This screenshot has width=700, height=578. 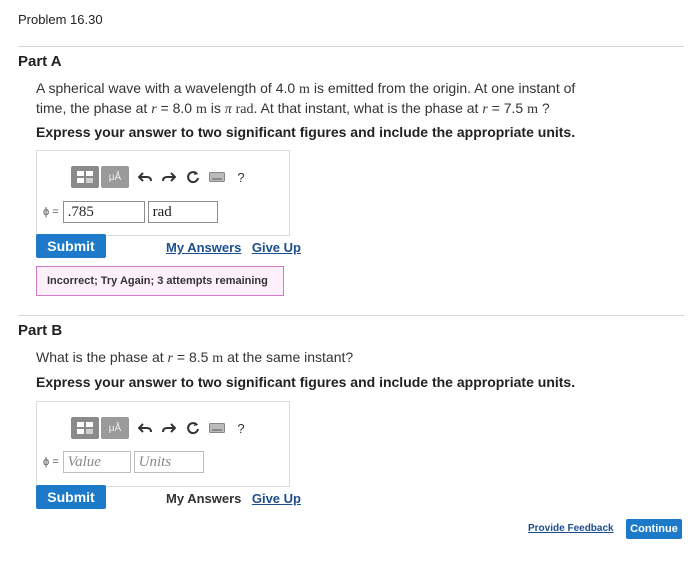 What do you see at coordinates (544, 108) in the screenshot?
I see `q-text: ?` at bounding box center [544, 108].